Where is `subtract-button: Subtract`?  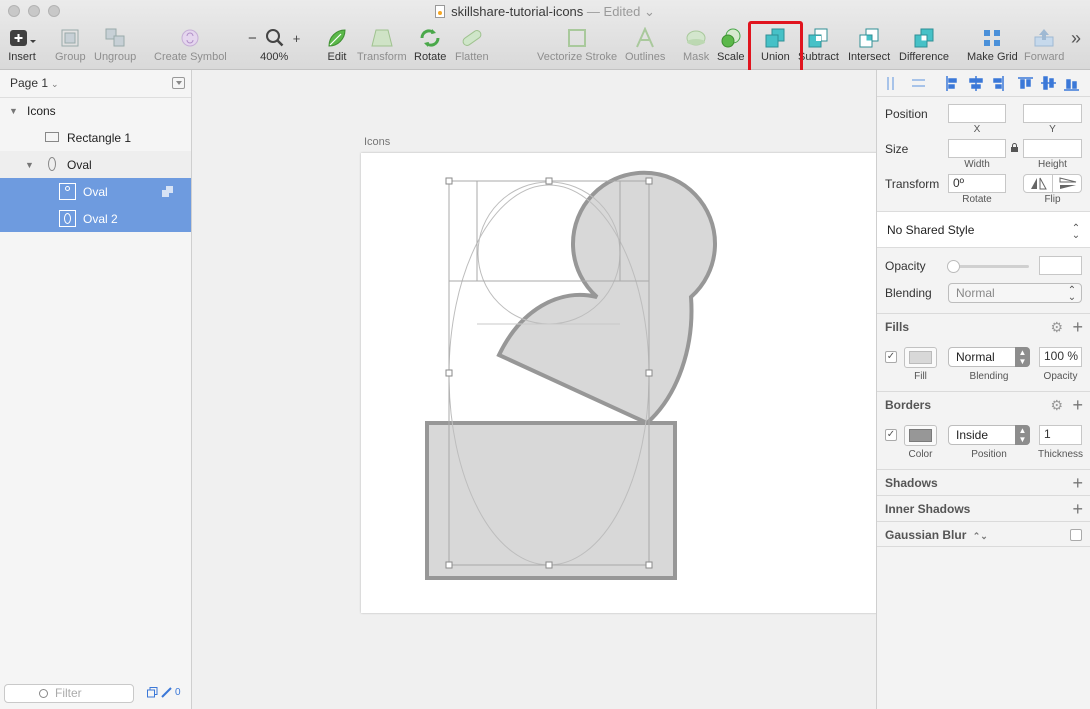
subtract-button: Subtract is located at coordinates (818, 46).